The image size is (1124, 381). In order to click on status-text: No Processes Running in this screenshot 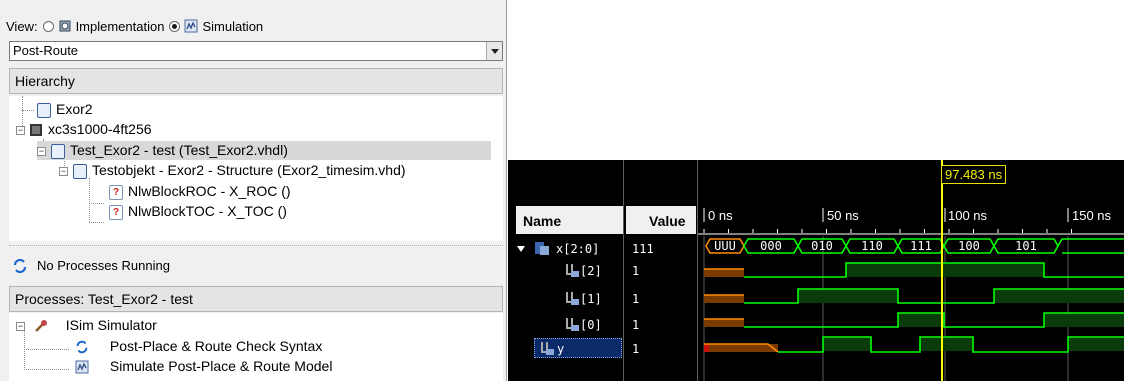, I will do `click(103, 265)`.